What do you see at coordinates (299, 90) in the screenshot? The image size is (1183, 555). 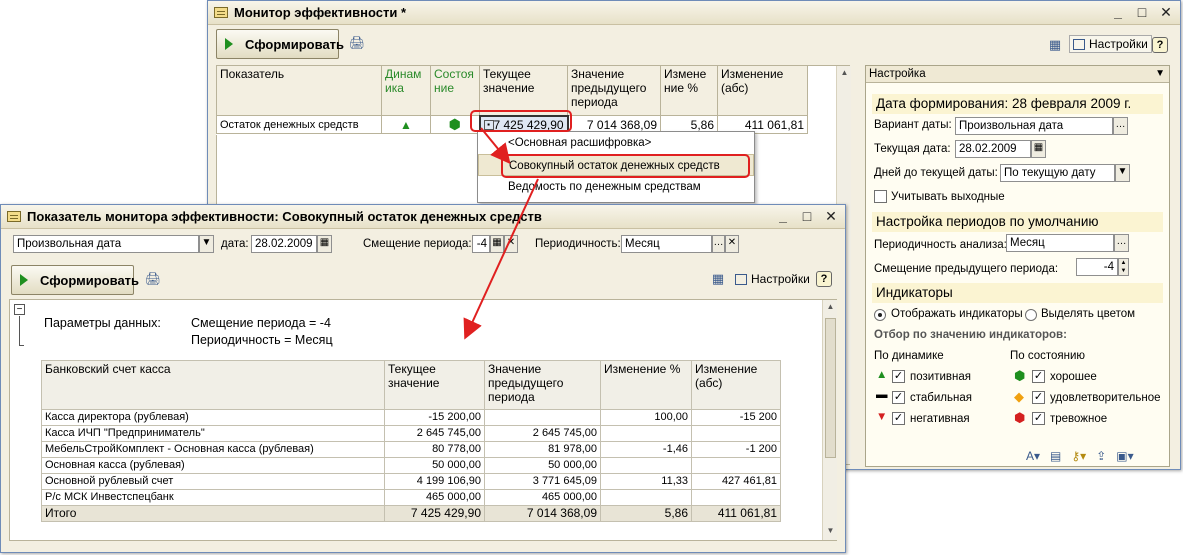 I see `col-indicator: Показатель` at bounding box center [299, 90].